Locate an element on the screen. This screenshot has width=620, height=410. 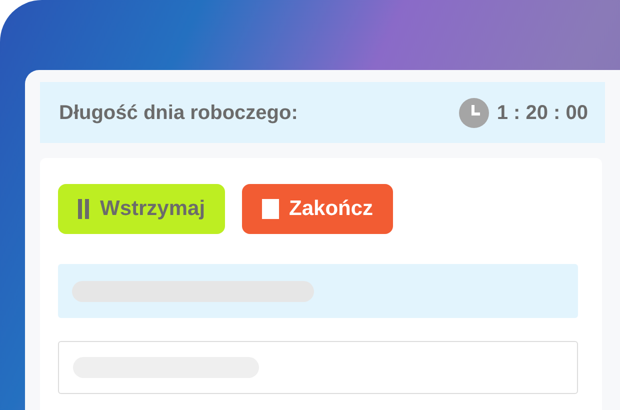
timer-value: 1 : 20 : 00 is located at coordinates (542, 113).